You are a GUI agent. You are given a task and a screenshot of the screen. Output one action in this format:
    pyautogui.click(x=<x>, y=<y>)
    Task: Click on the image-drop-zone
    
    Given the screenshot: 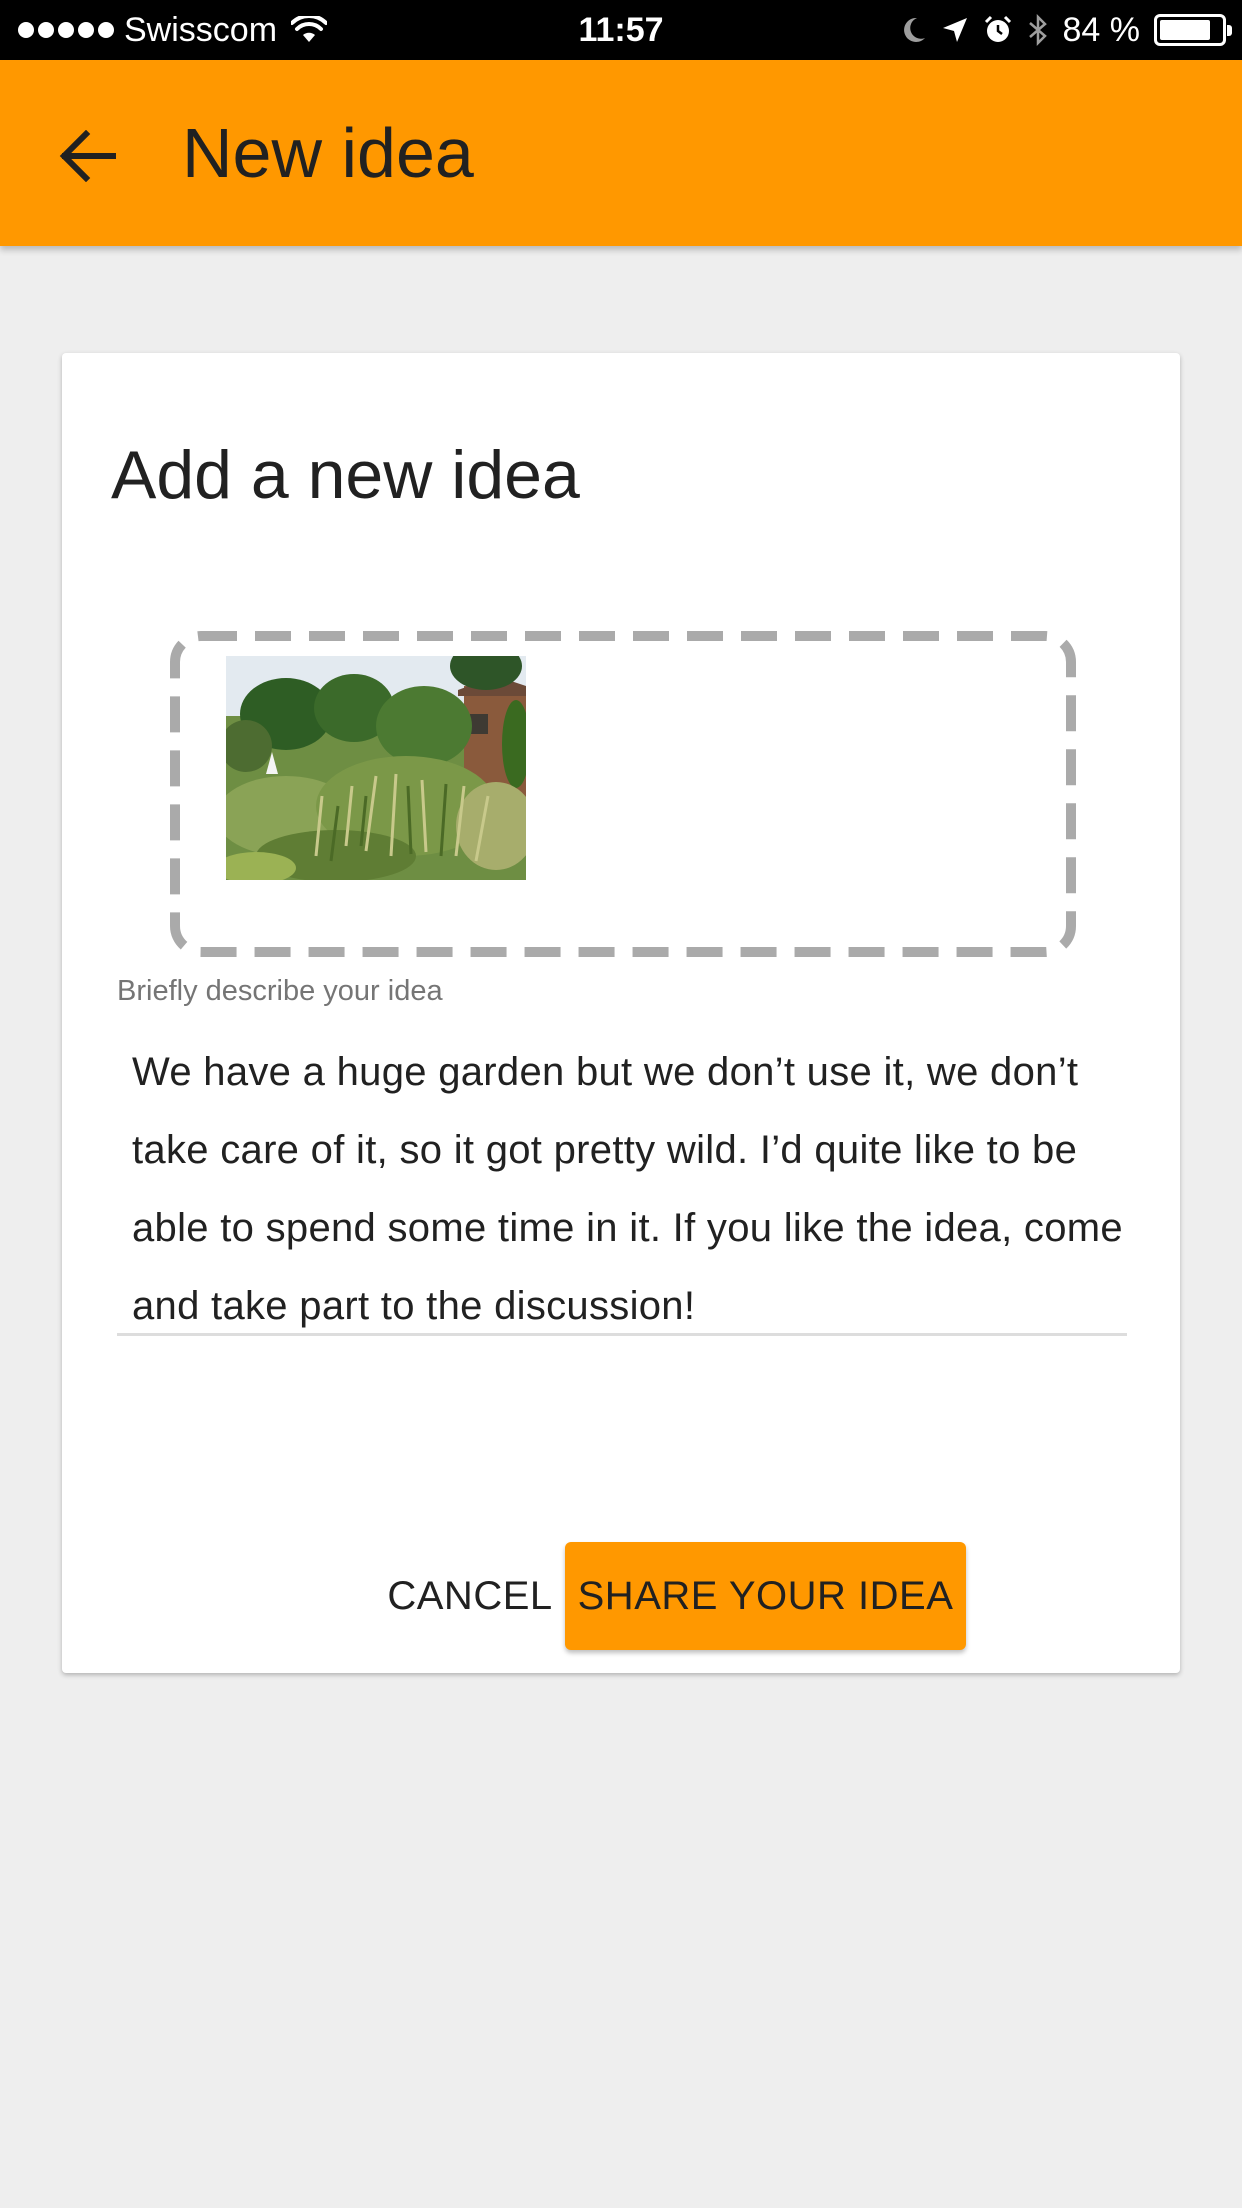 What is the action you would take?
    pyautogui.click(x=623, y=794)
    